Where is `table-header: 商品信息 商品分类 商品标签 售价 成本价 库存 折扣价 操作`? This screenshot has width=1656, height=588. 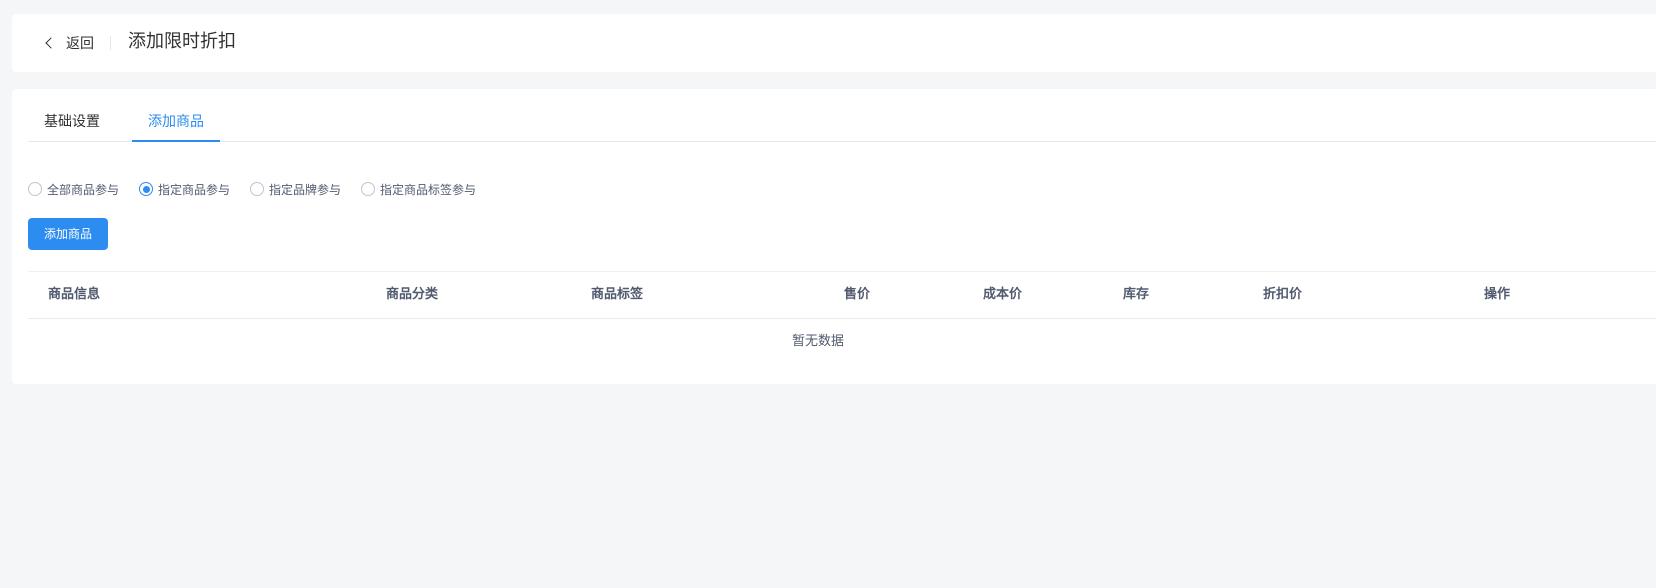
table-header: 商品信息 商品分类 商品标签 售价 成本价 库存 折扣价 操作 is located at coordinates (842, 295).